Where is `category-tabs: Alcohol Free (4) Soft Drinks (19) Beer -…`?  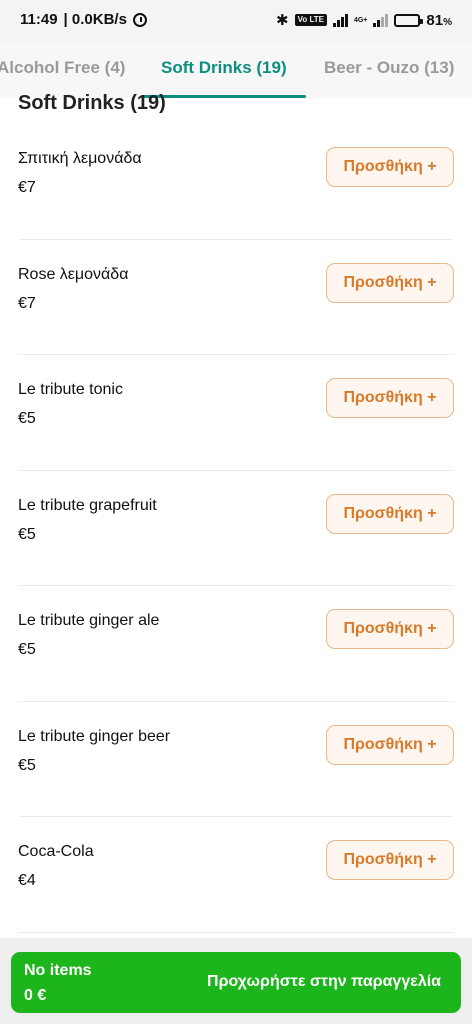 category-tabs: Alcohol Free (4) Soft Drinks (19) Beer -… is located at coordinates (236, 70).